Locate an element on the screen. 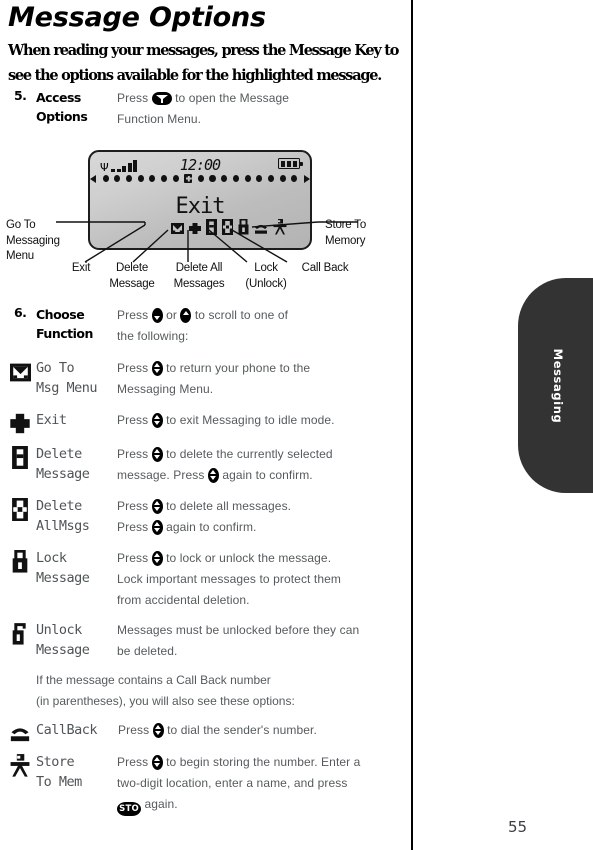 The image size is (593, 850). function-desc-call-back: Press to dial the sender's number. is located at coordinates (263, 730).